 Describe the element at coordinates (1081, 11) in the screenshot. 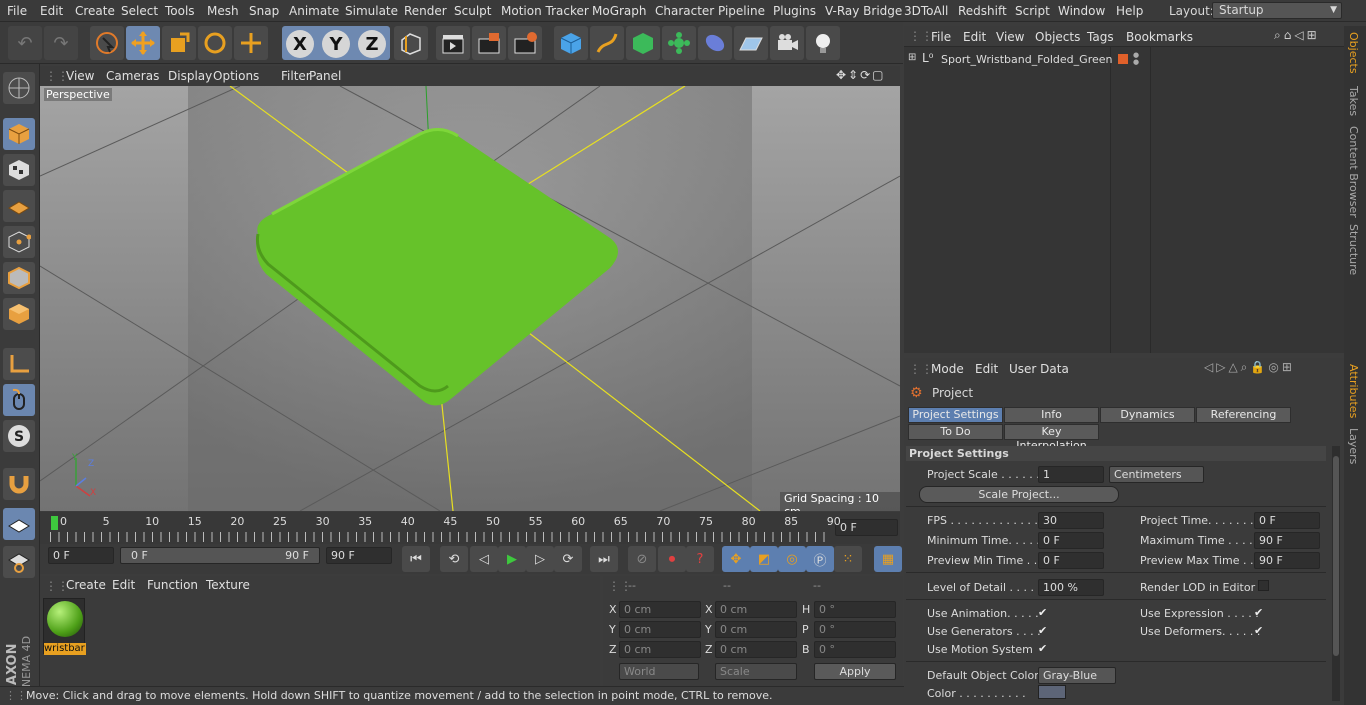

I see `menu-window: Window` at that location.